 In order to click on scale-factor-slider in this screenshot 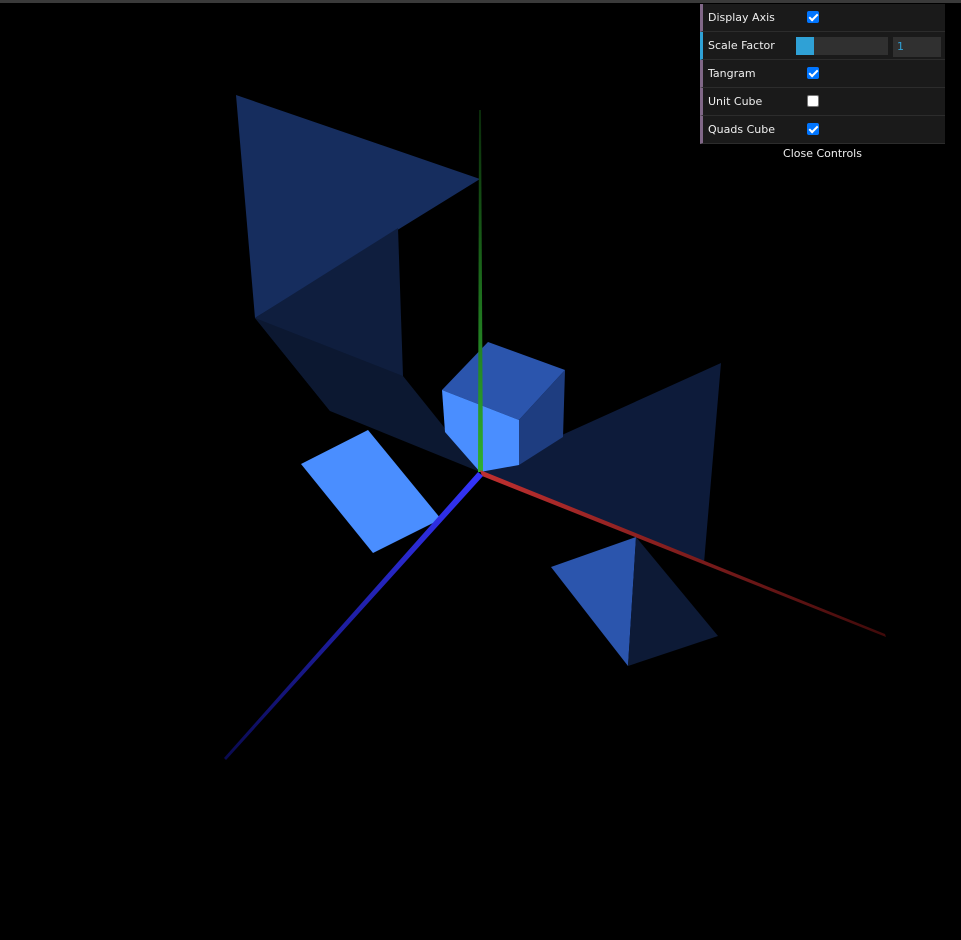, I will do `click(842, 46)`.